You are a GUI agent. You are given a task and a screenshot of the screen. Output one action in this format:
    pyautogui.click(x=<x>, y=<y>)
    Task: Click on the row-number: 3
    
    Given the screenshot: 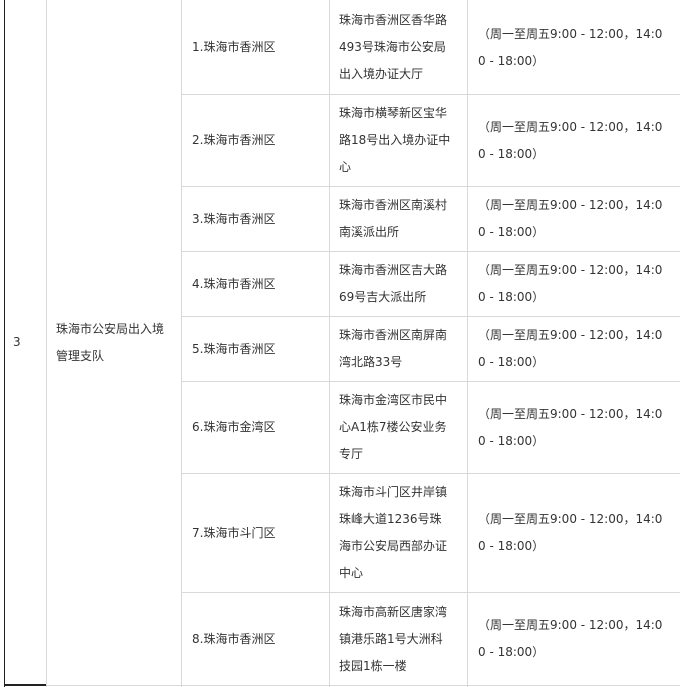 What is the action you would take?
    pyautogui.click(x=17, y=342)
    